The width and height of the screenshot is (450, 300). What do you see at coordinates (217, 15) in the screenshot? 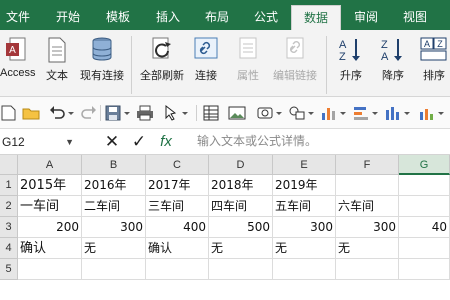
I see `tab-layout: 布局` at bounding box center [217, 15].